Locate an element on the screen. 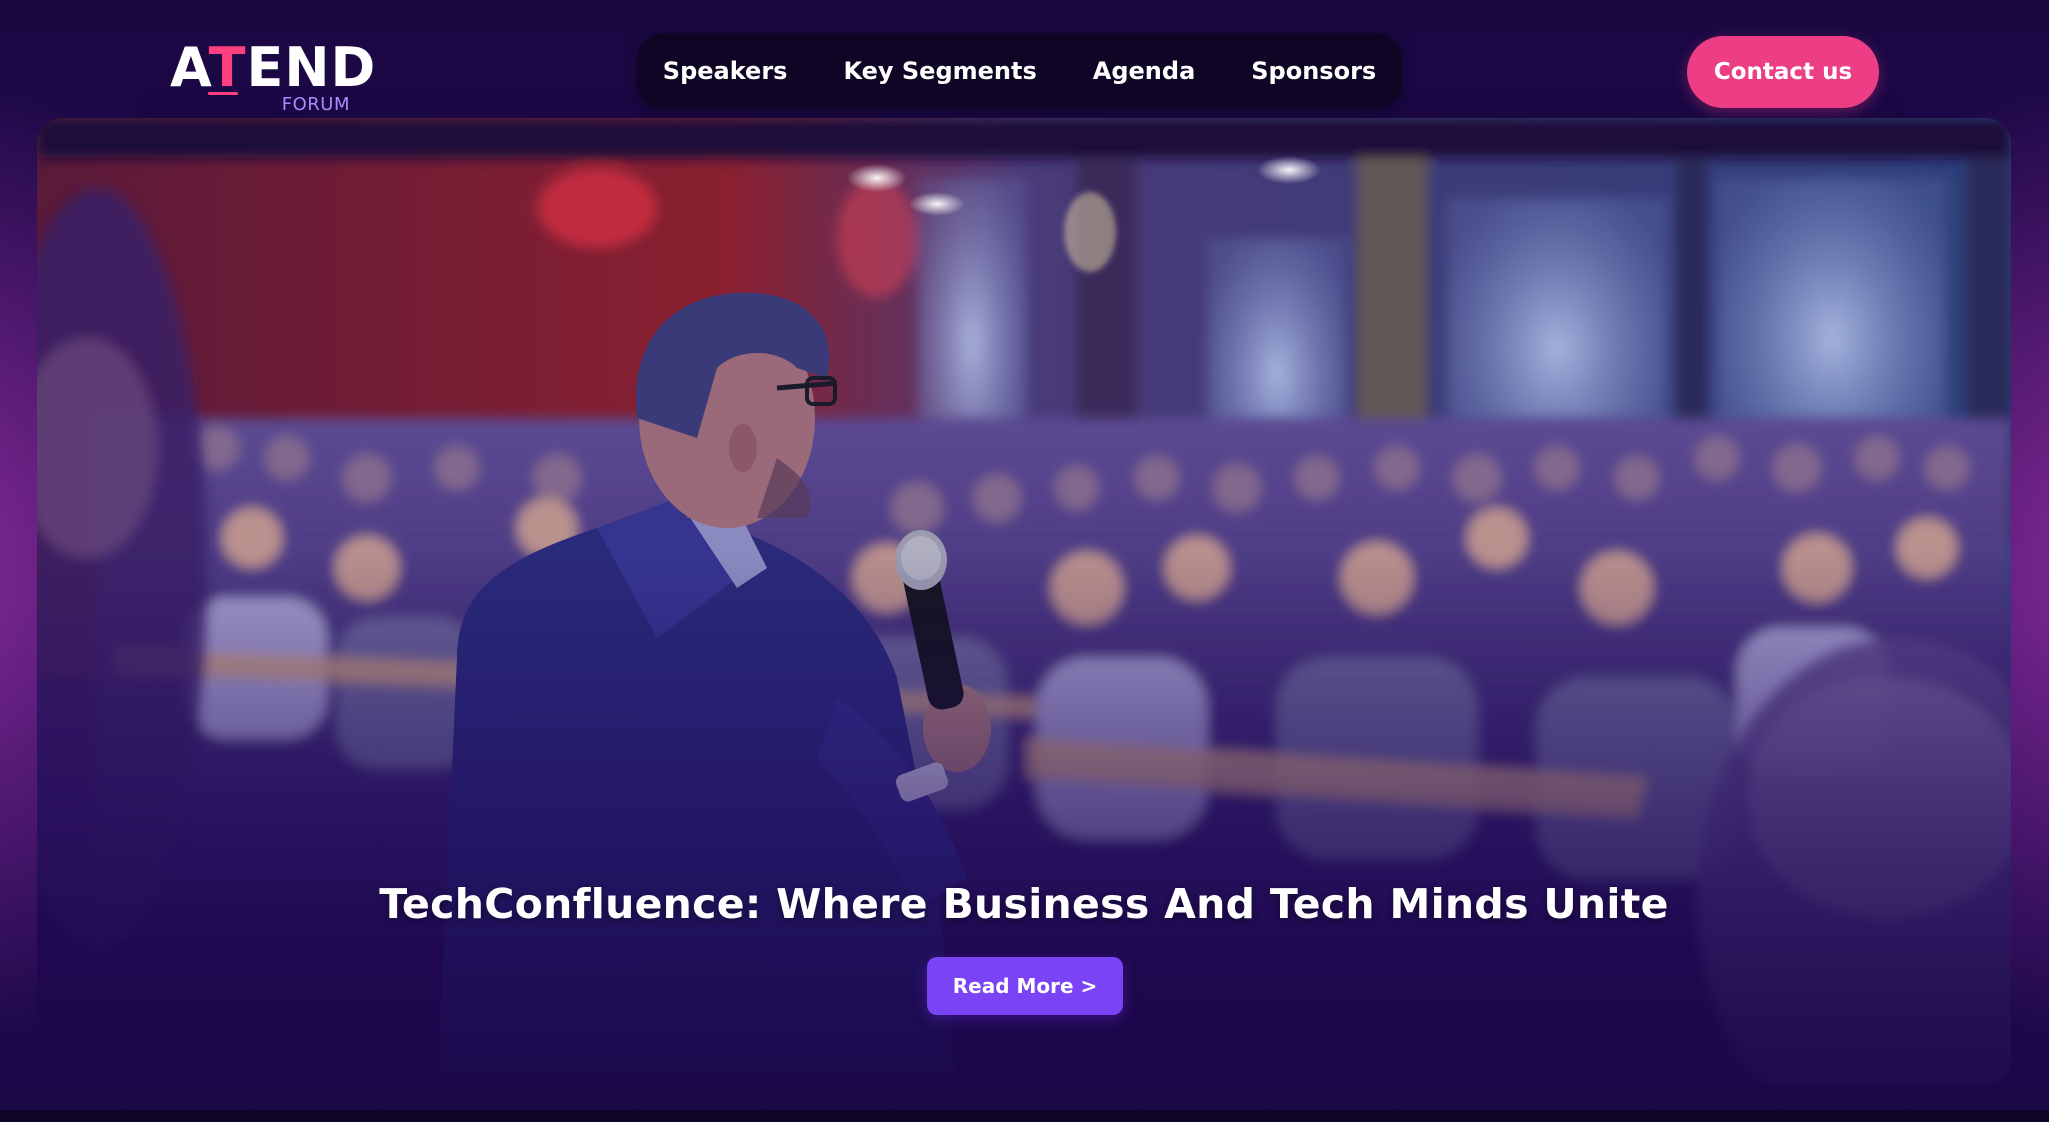  nav-link-key-segments: Key Segments is located at coordinates (939, 71).